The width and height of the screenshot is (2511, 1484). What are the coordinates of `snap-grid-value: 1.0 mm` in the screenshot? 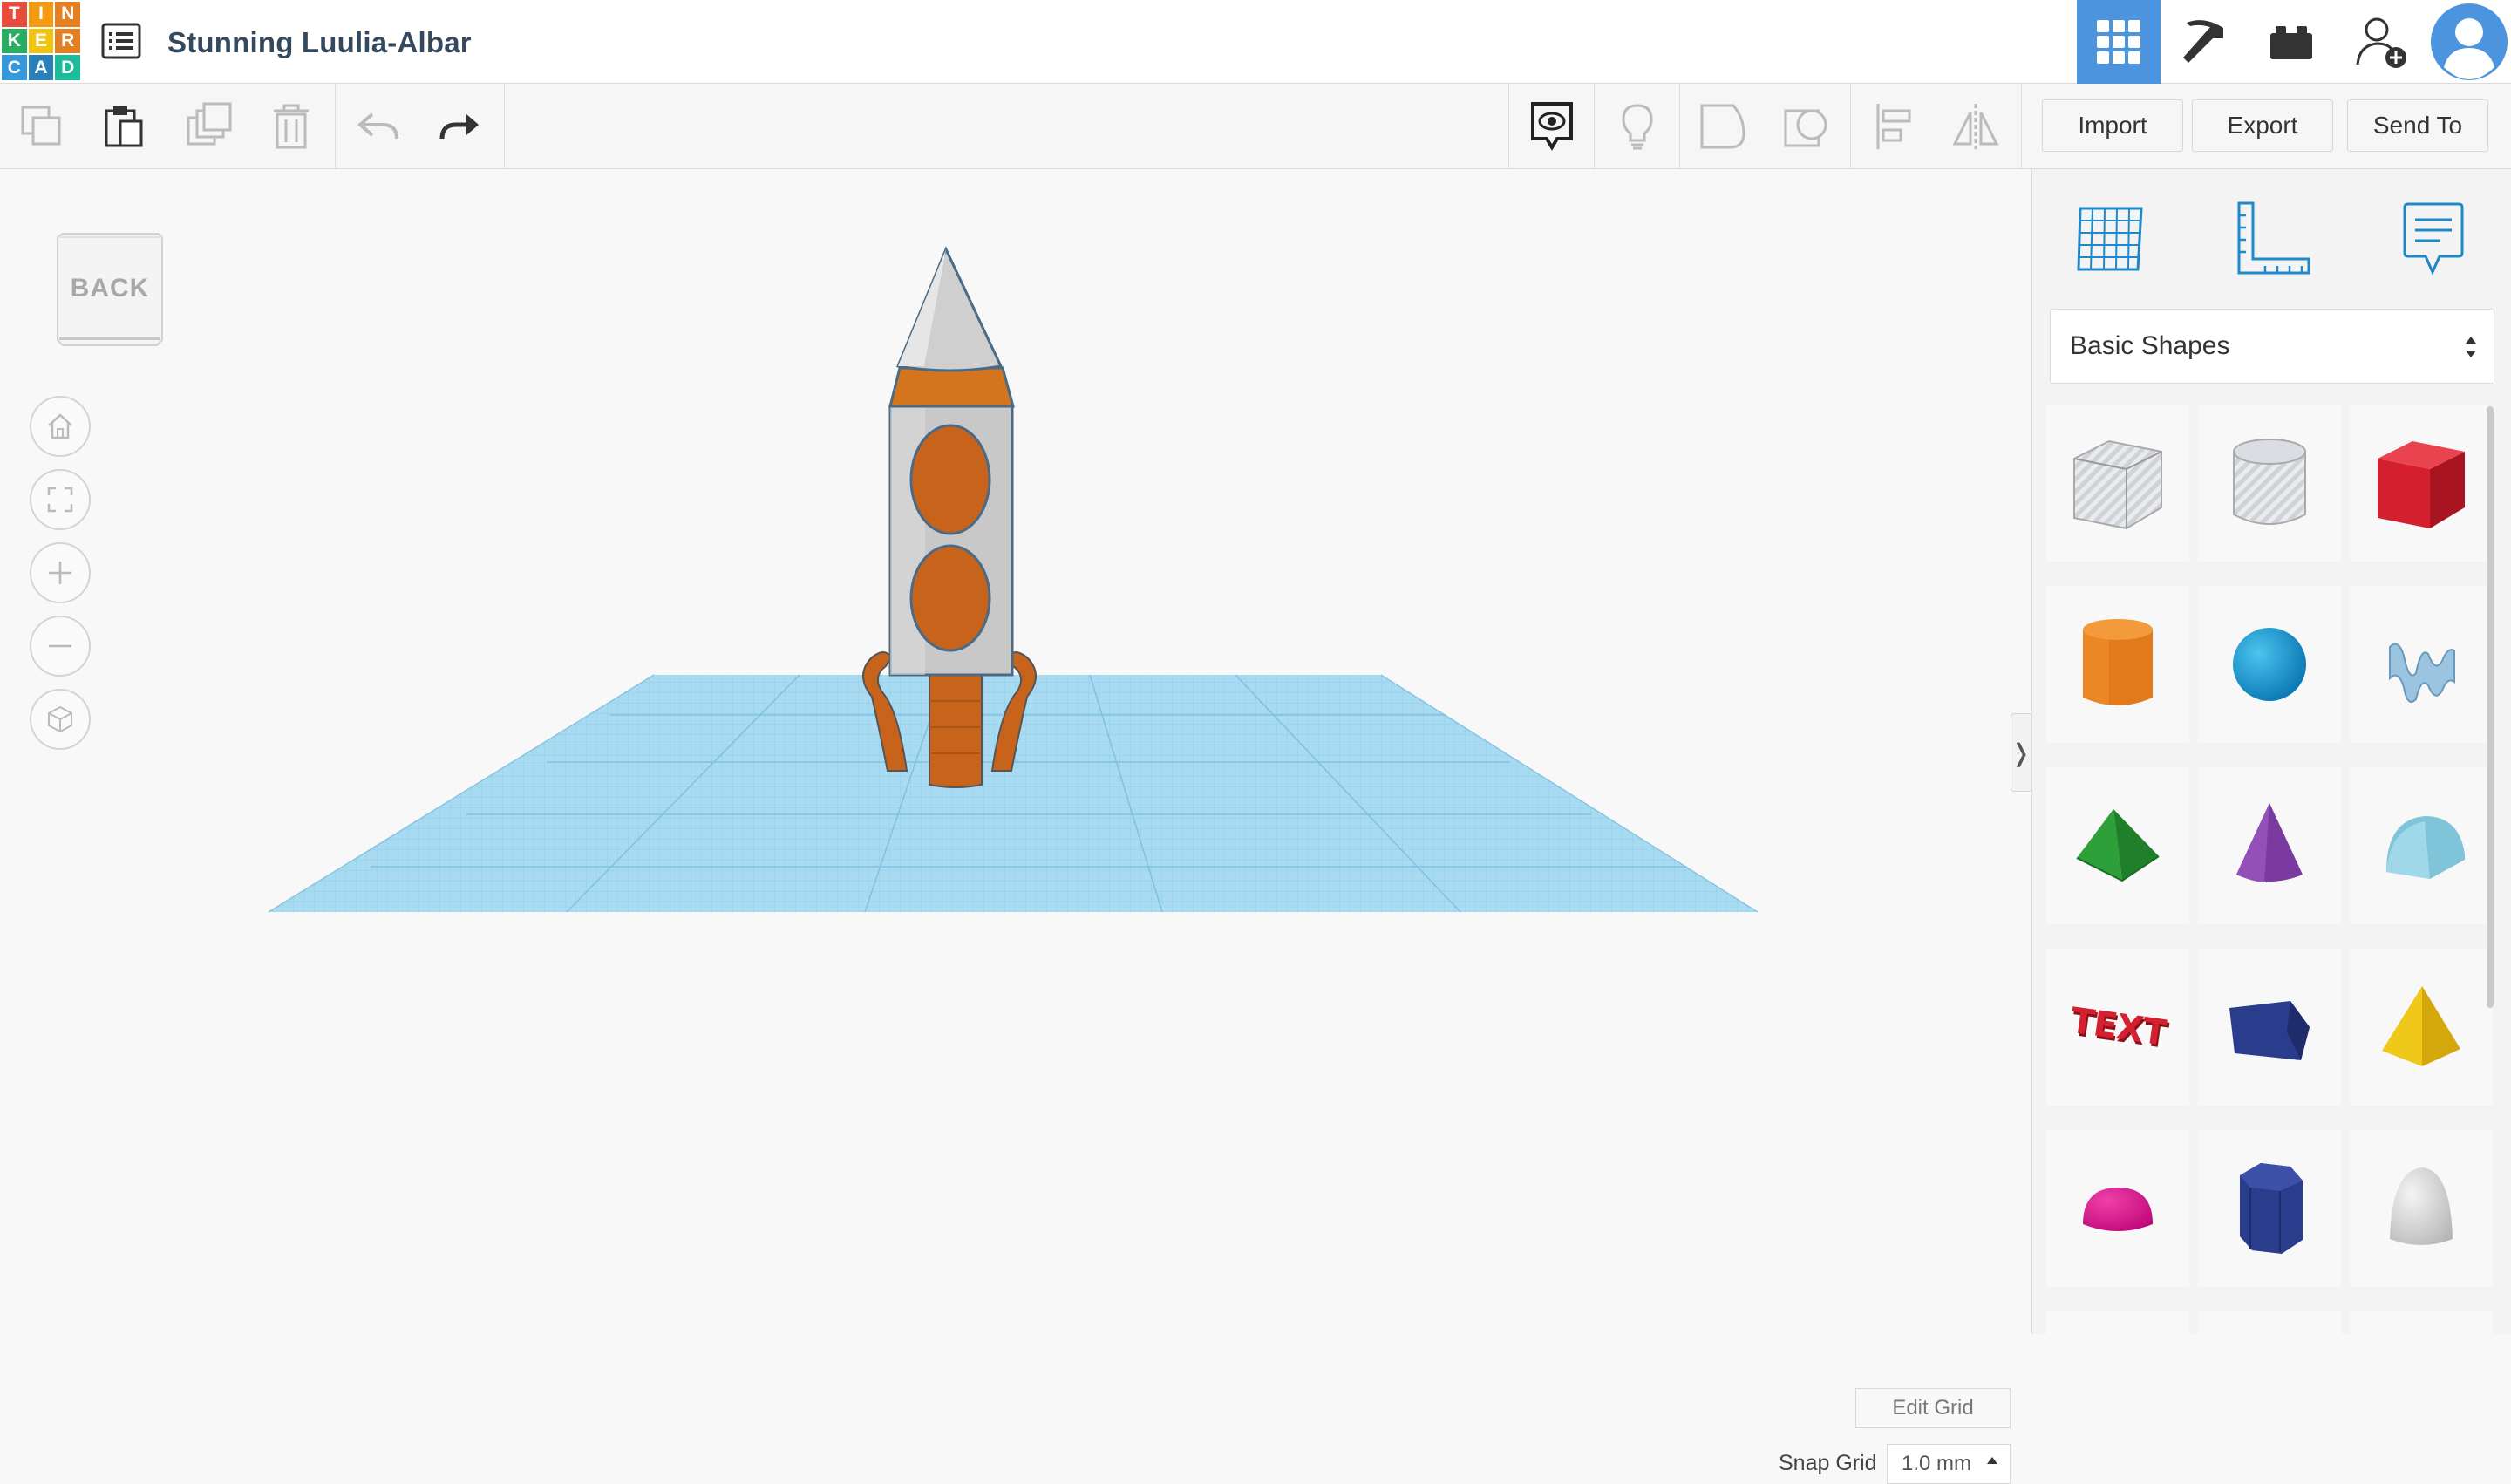 It's located at (1937, 1463).